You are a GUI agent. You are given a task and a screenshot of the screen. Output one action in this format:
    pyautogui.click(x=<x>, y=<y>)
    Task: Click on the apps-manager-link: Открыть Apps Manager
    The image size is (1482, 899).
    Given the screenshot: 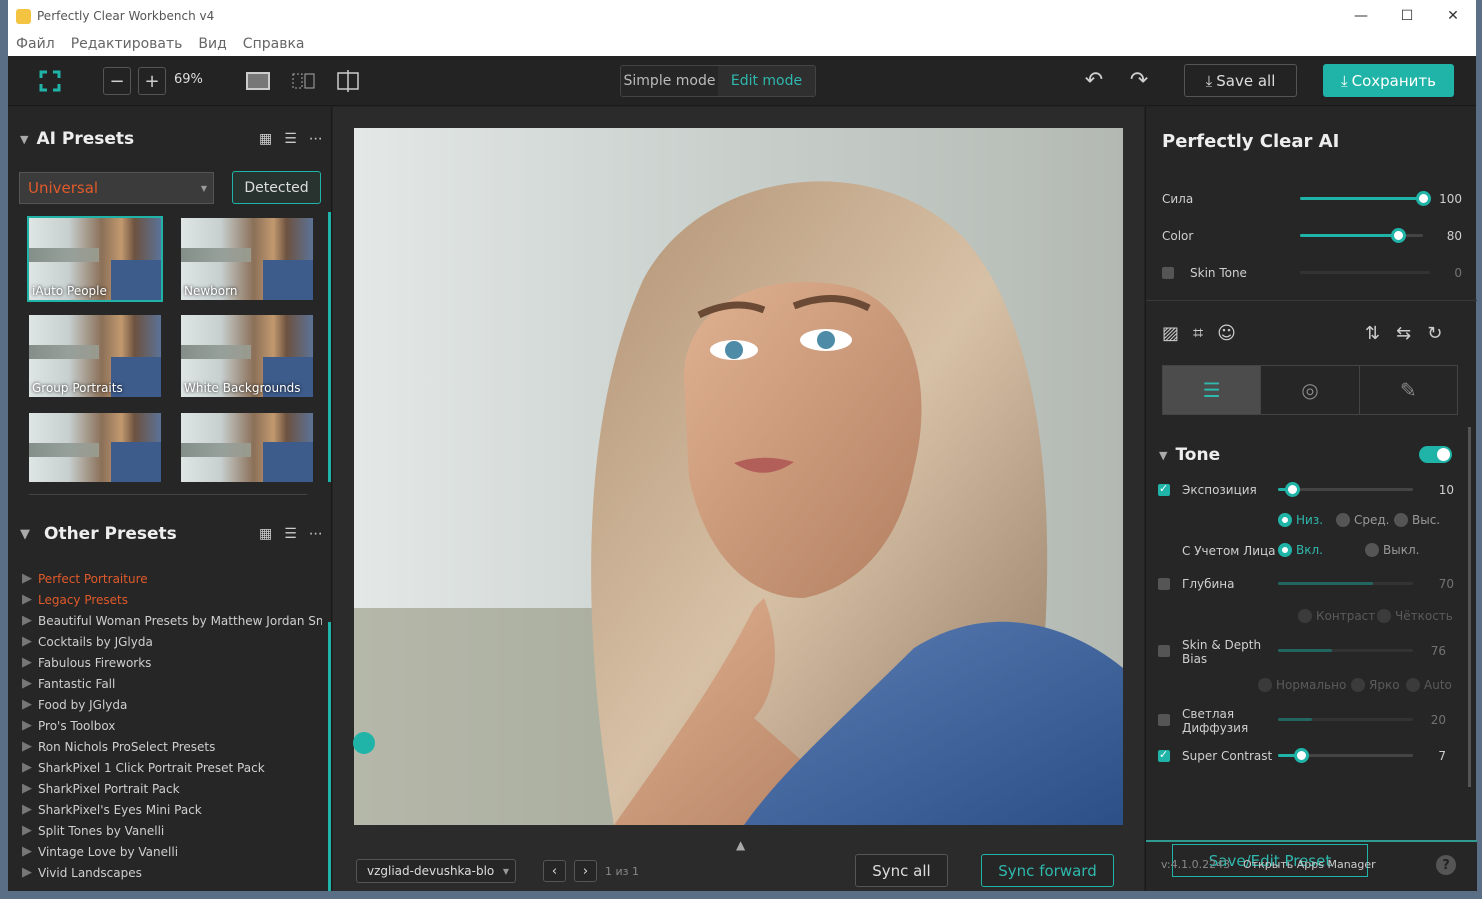 What is the action you would take?
    pyautogui.click(x=1309, y=864)
    